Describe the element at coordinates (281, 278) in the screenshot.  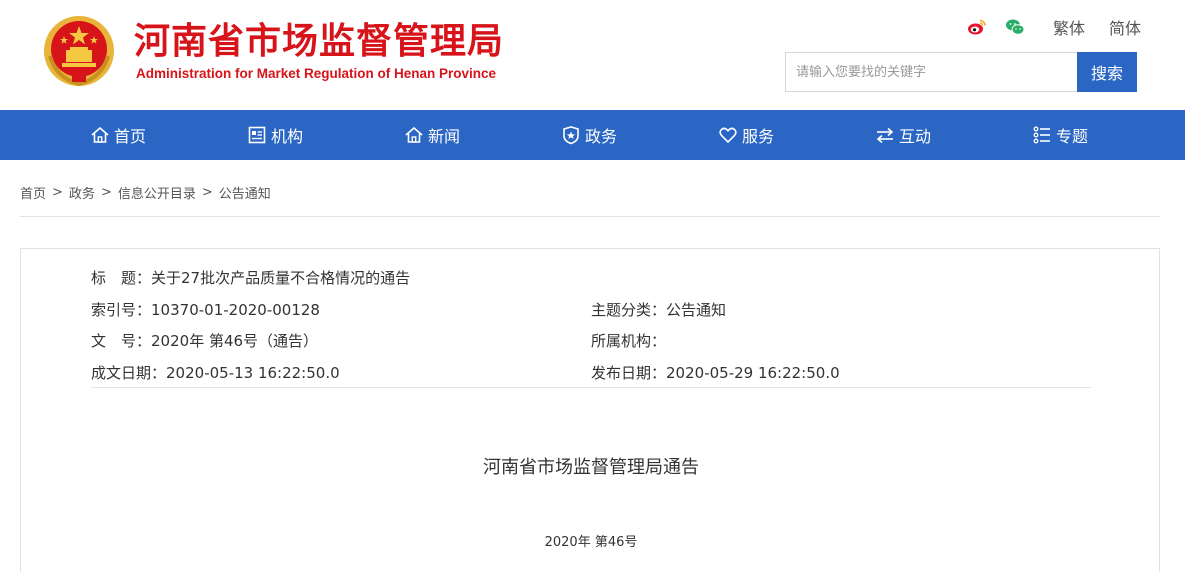
I see `meta-title-value: 关于27批次产品质量不合格情况的通告` at that location.